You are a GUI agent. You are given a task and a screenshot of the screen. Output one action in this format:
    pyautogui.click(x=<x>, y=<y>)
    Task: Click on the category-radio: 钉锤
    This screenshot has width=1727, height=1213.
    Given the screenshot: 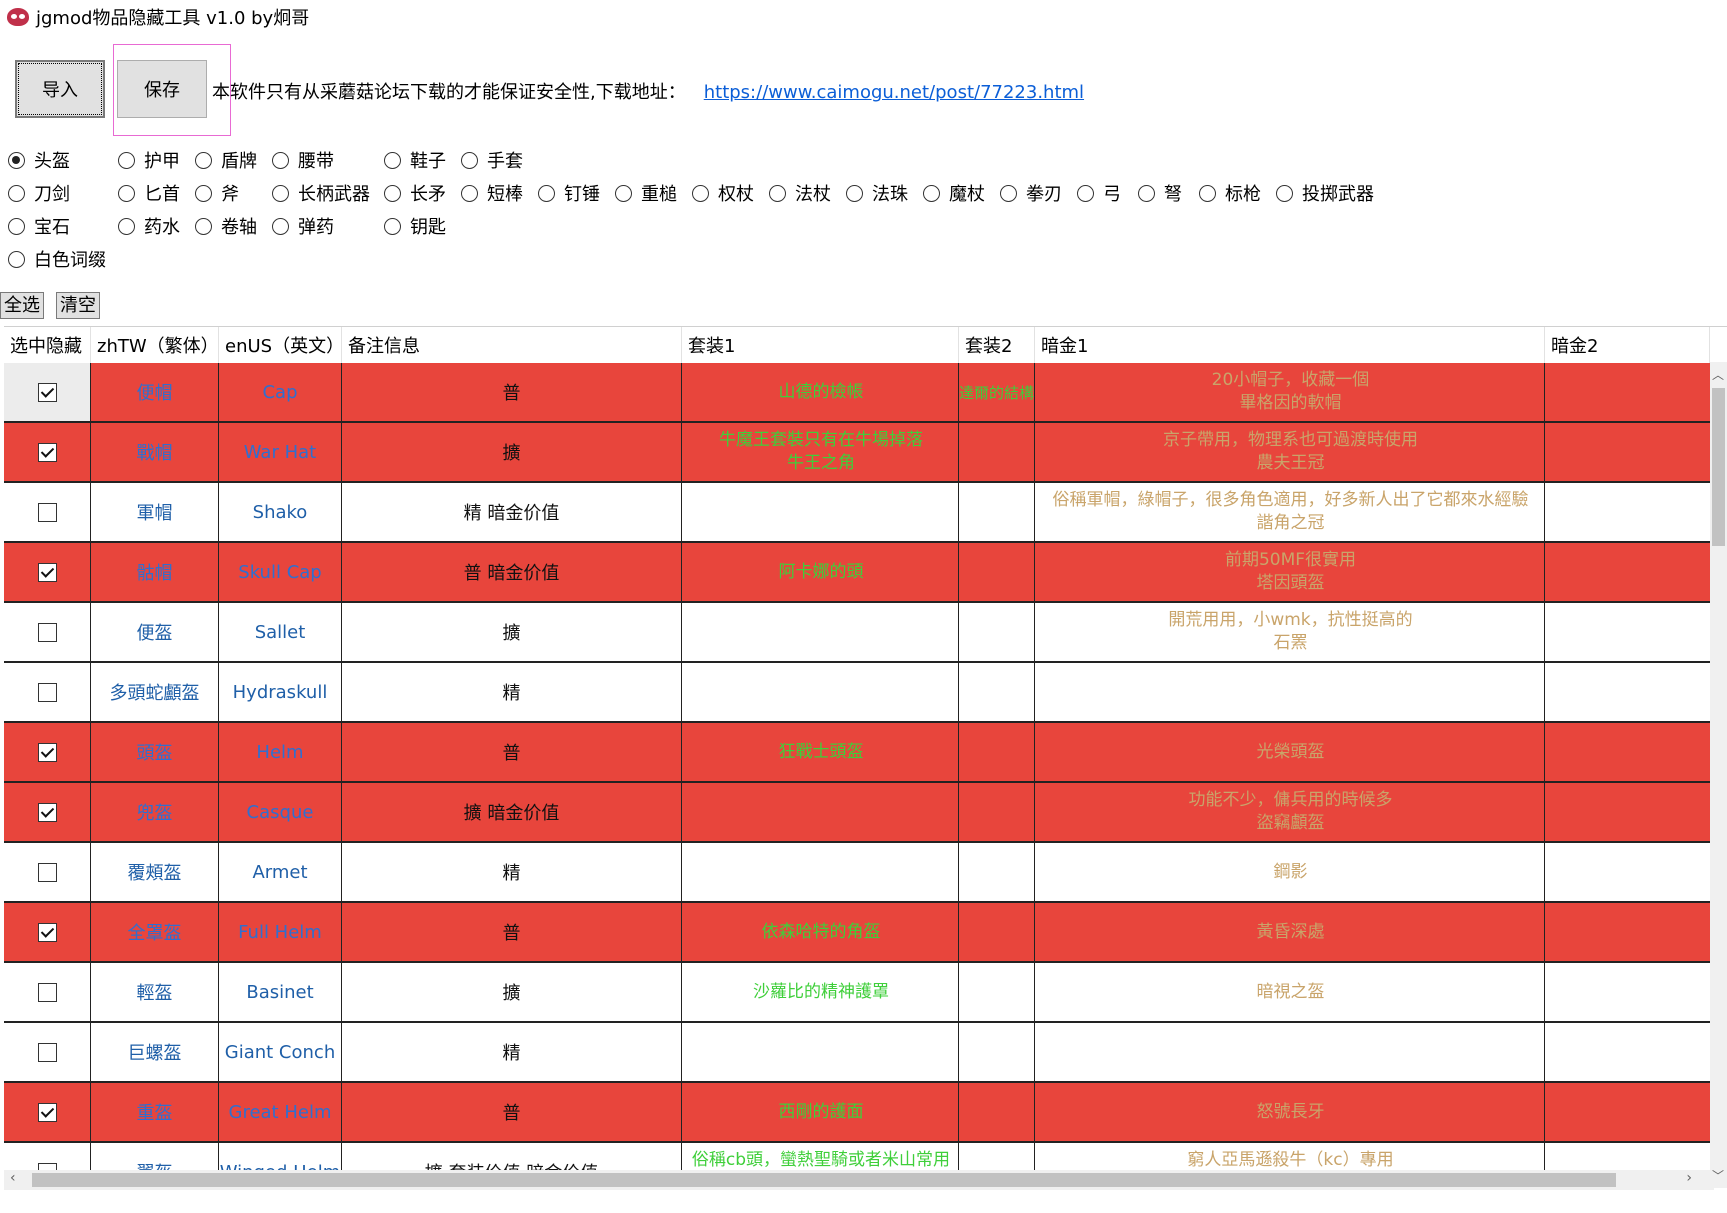 What is the action you would take?
    pyautogui.click(x=569, y=193)
    